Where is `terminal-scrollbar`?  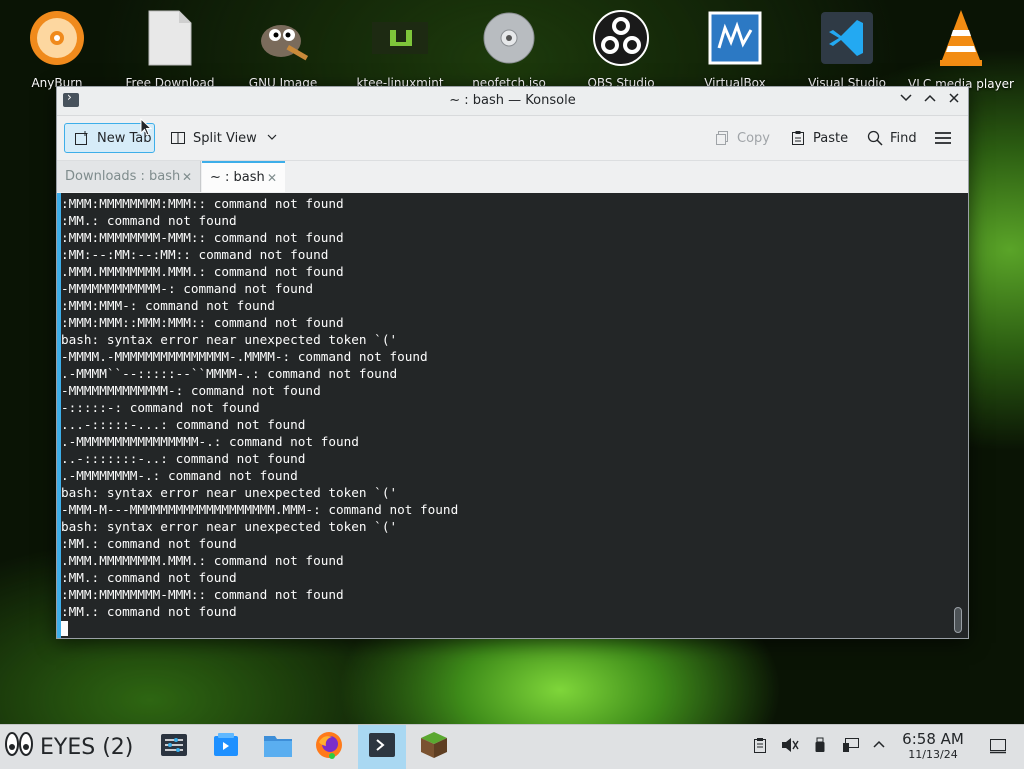
terminal-scrollbar is located at coordinates (958, 620).